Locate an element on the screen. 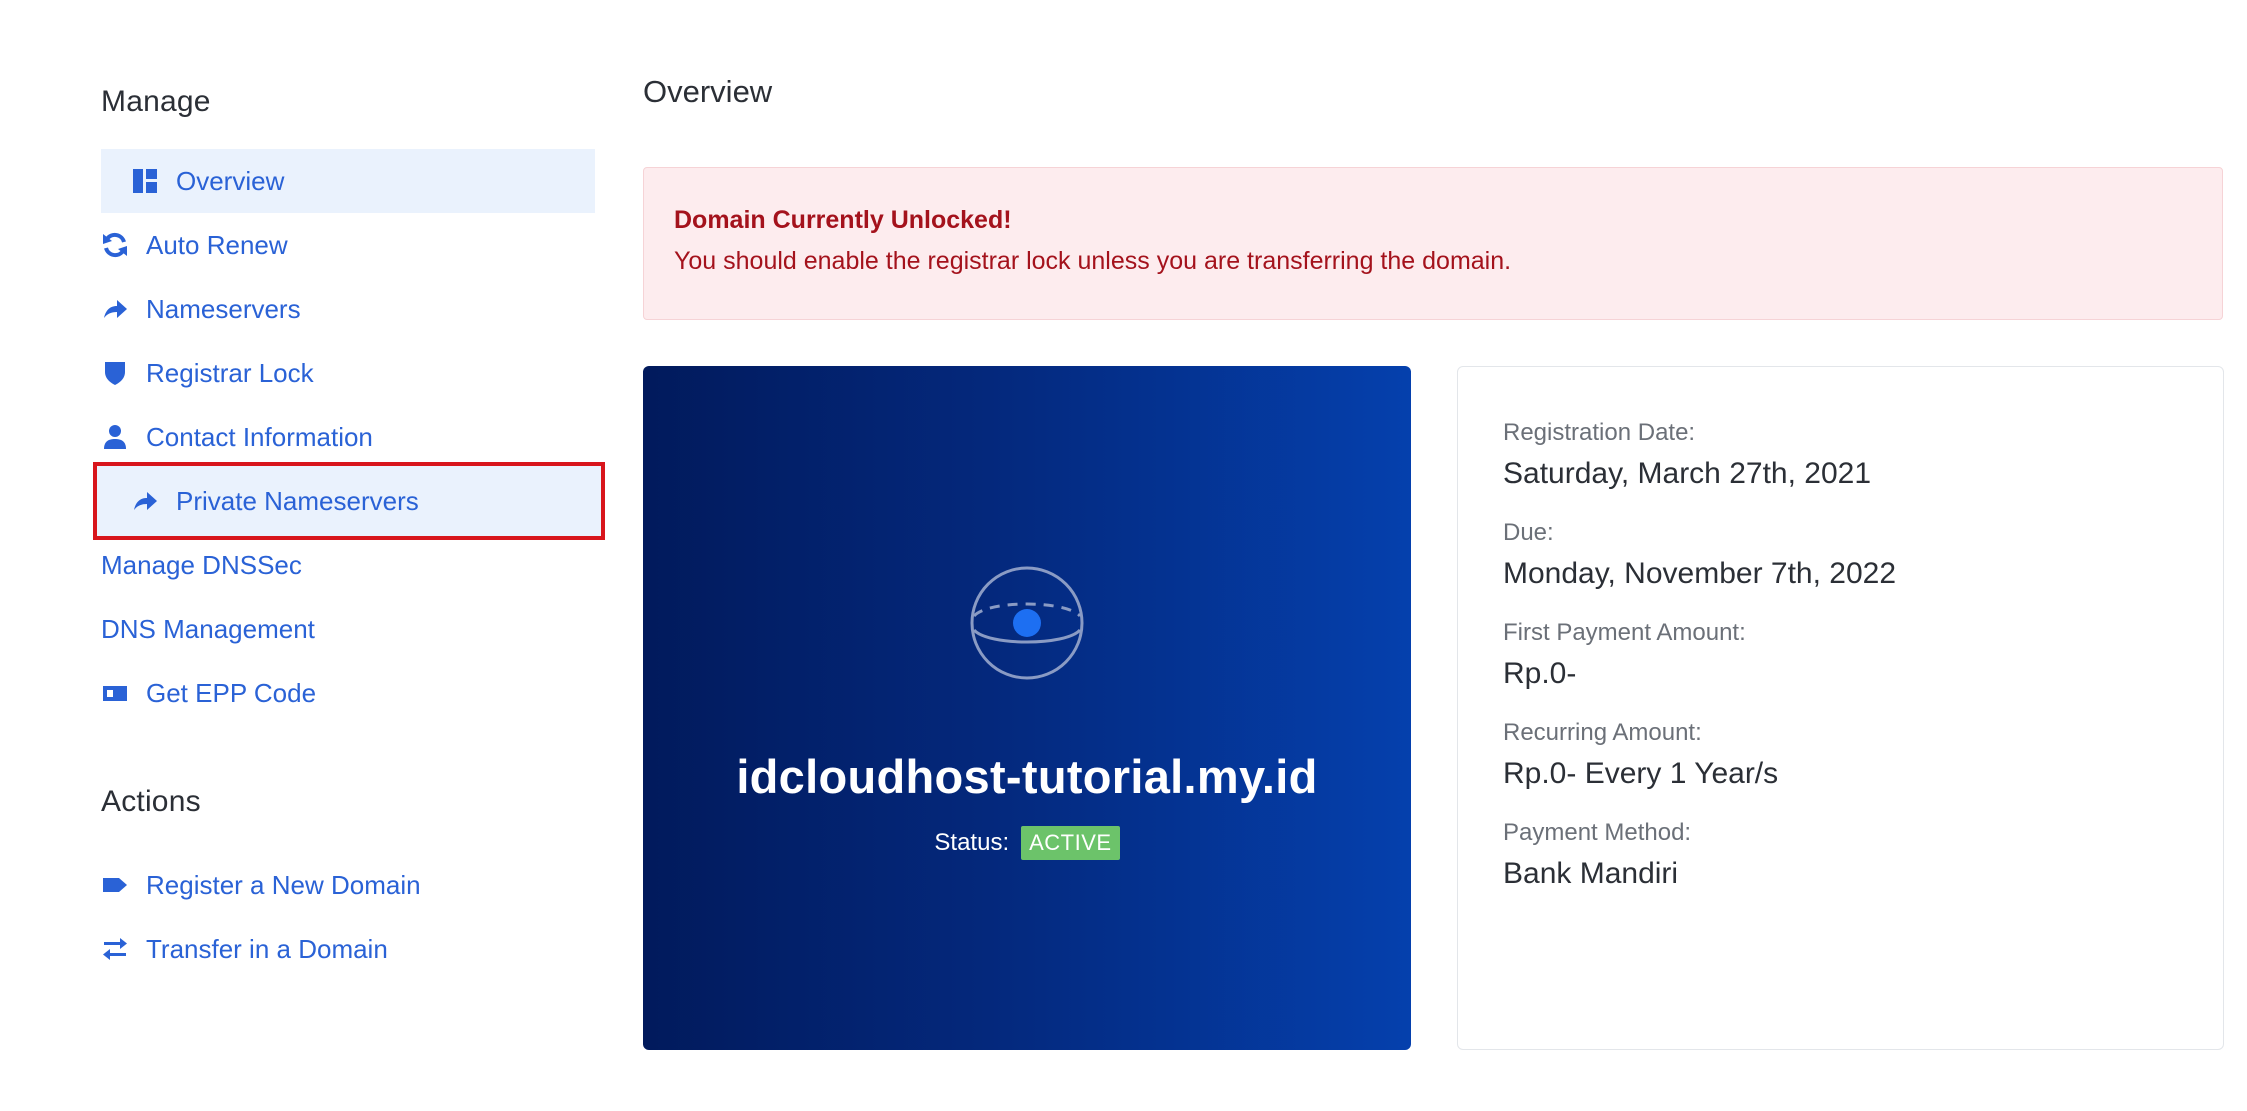 The image size is (2247, 1111). domain-status: Status: ACTIVE is located at coordinates (1027, 843).